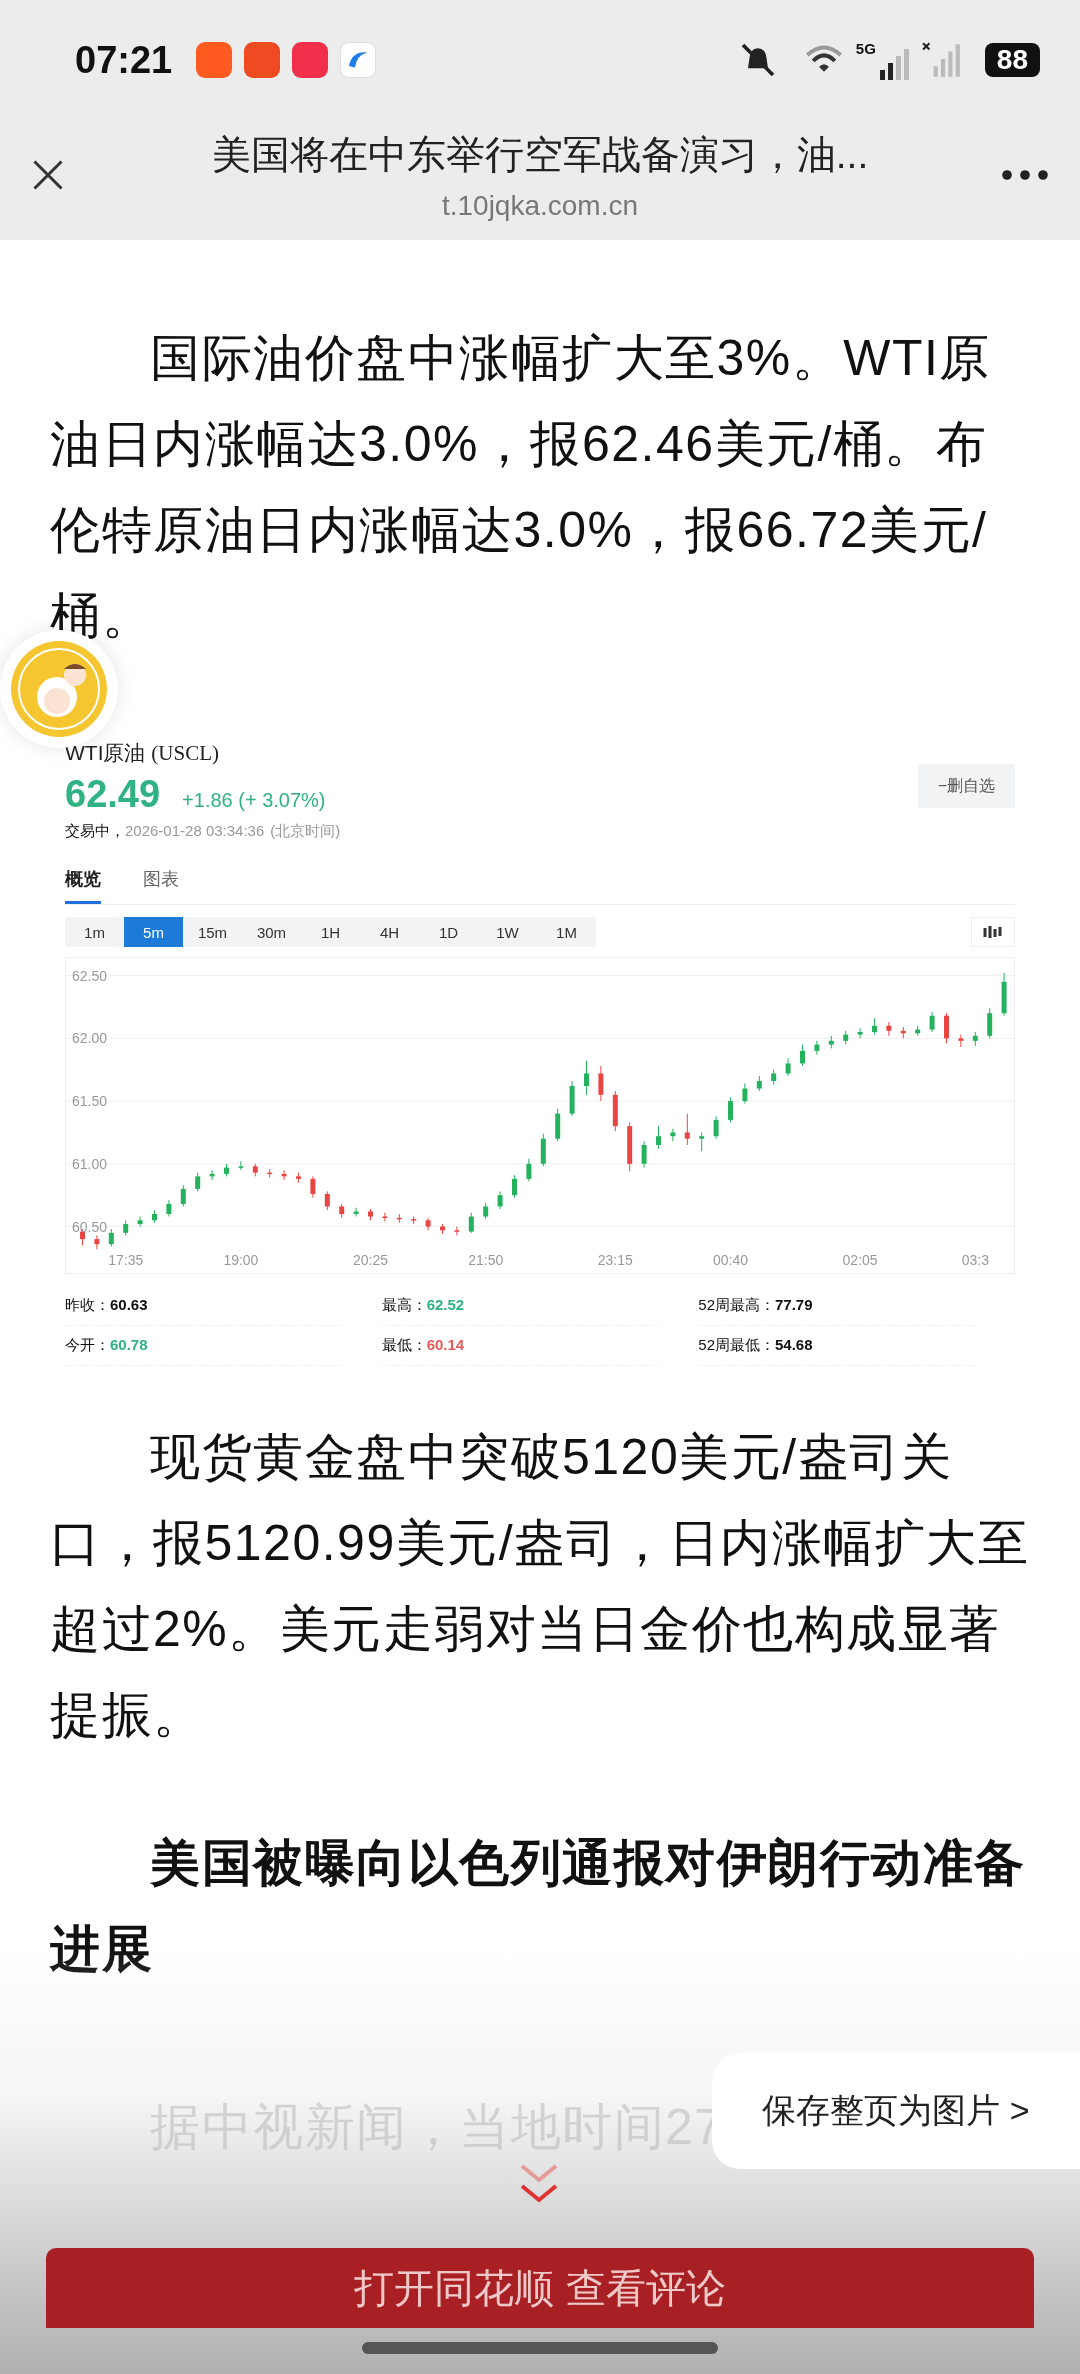 Image resolution: width=1080 pixels, height=2374 pixels. I want to click on stat-label: 最低：, so click(404, 1344).